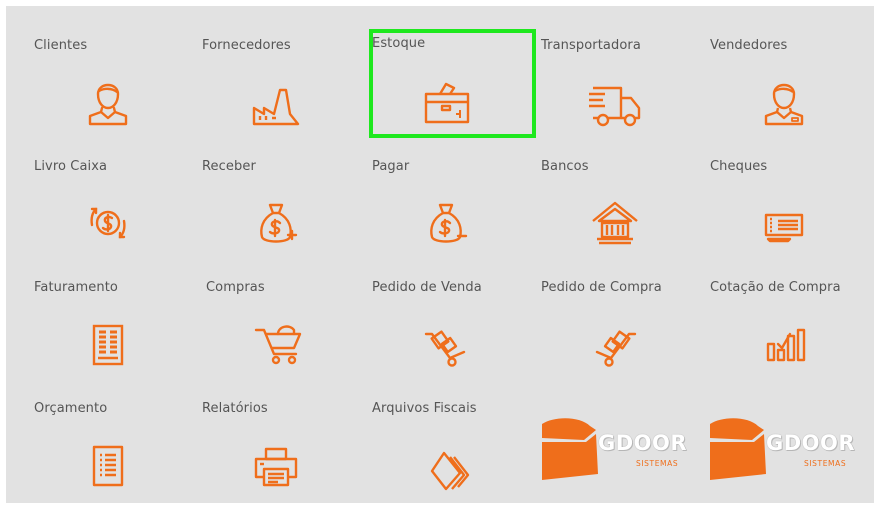  Describe the element at coordinates (446, 221) in the screenshot. I see `money-bag-minus-icon` at that location.